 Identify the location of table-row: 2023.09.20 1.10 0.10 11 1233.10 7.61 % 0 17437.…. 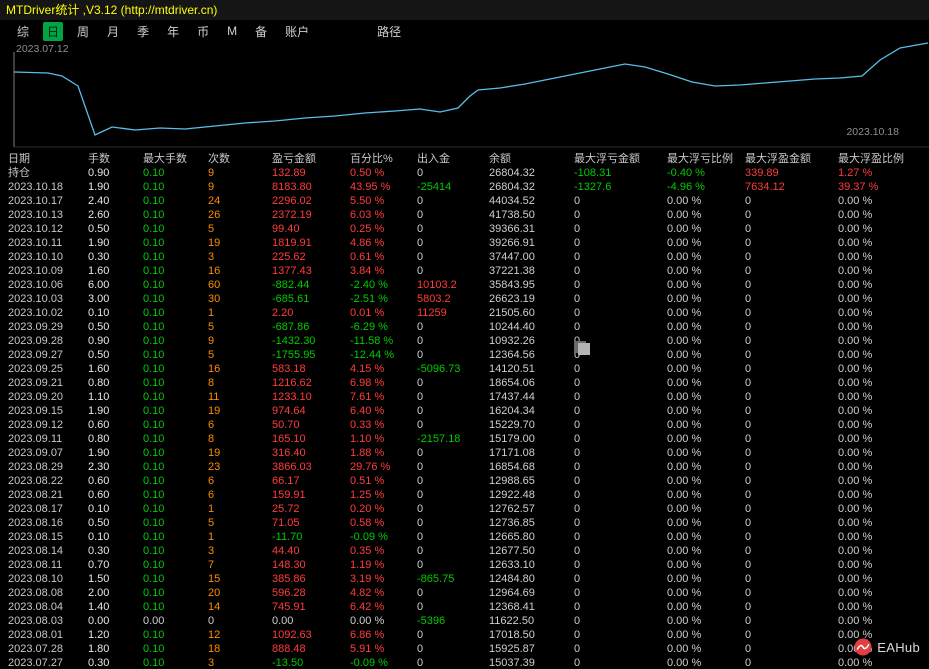
(464, 397).